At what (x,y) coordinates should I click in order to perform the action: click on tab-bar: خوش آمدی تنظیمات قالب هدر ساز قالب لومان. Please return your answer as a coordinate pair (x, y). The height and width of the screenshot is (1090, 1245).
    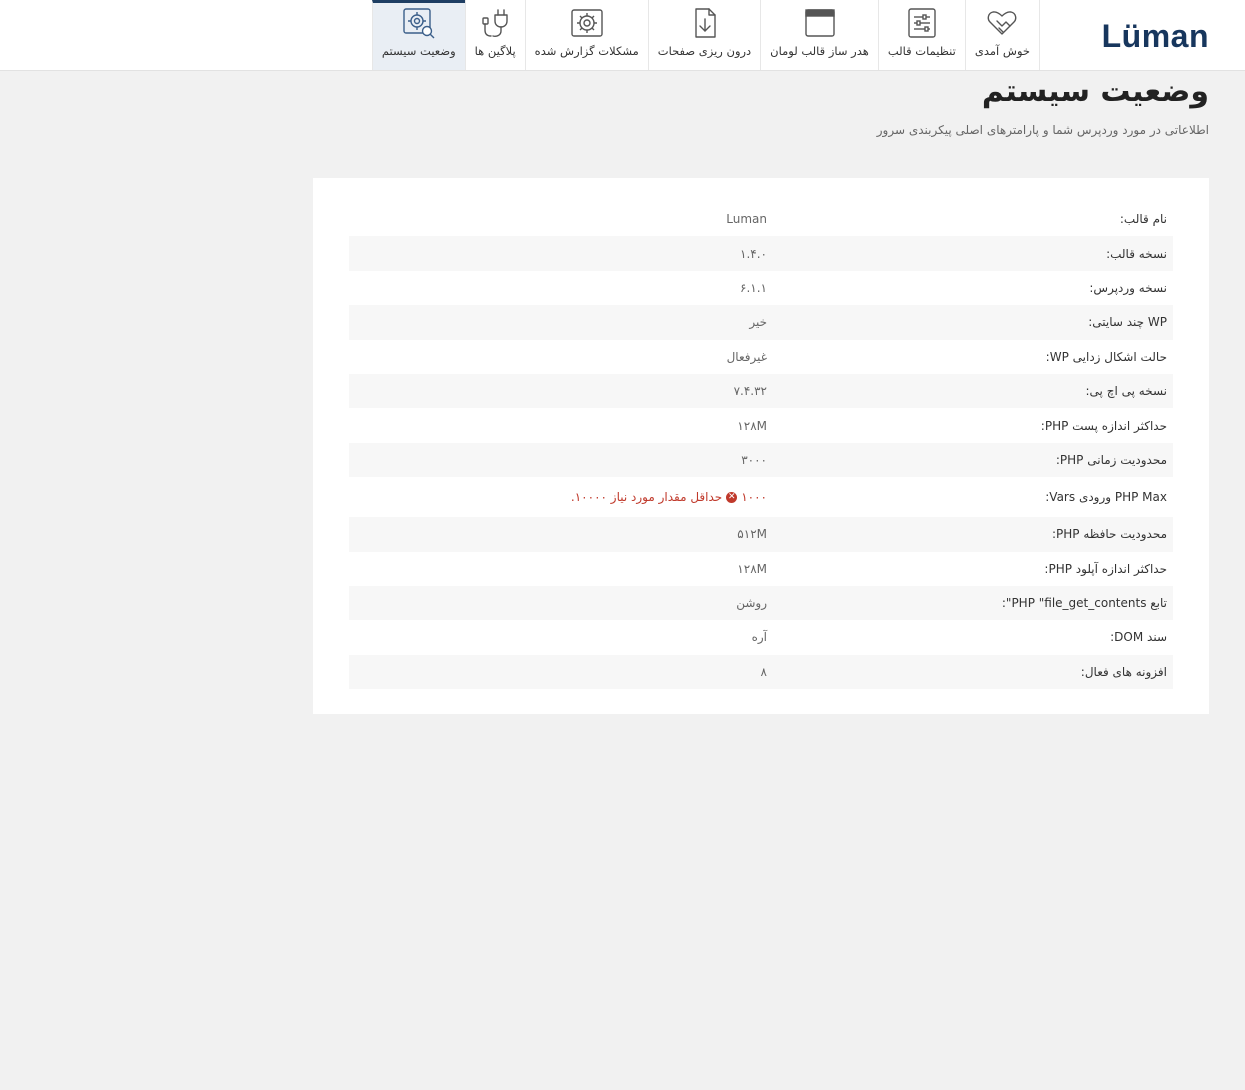
    Looking at the image, I should click on (705, 35).